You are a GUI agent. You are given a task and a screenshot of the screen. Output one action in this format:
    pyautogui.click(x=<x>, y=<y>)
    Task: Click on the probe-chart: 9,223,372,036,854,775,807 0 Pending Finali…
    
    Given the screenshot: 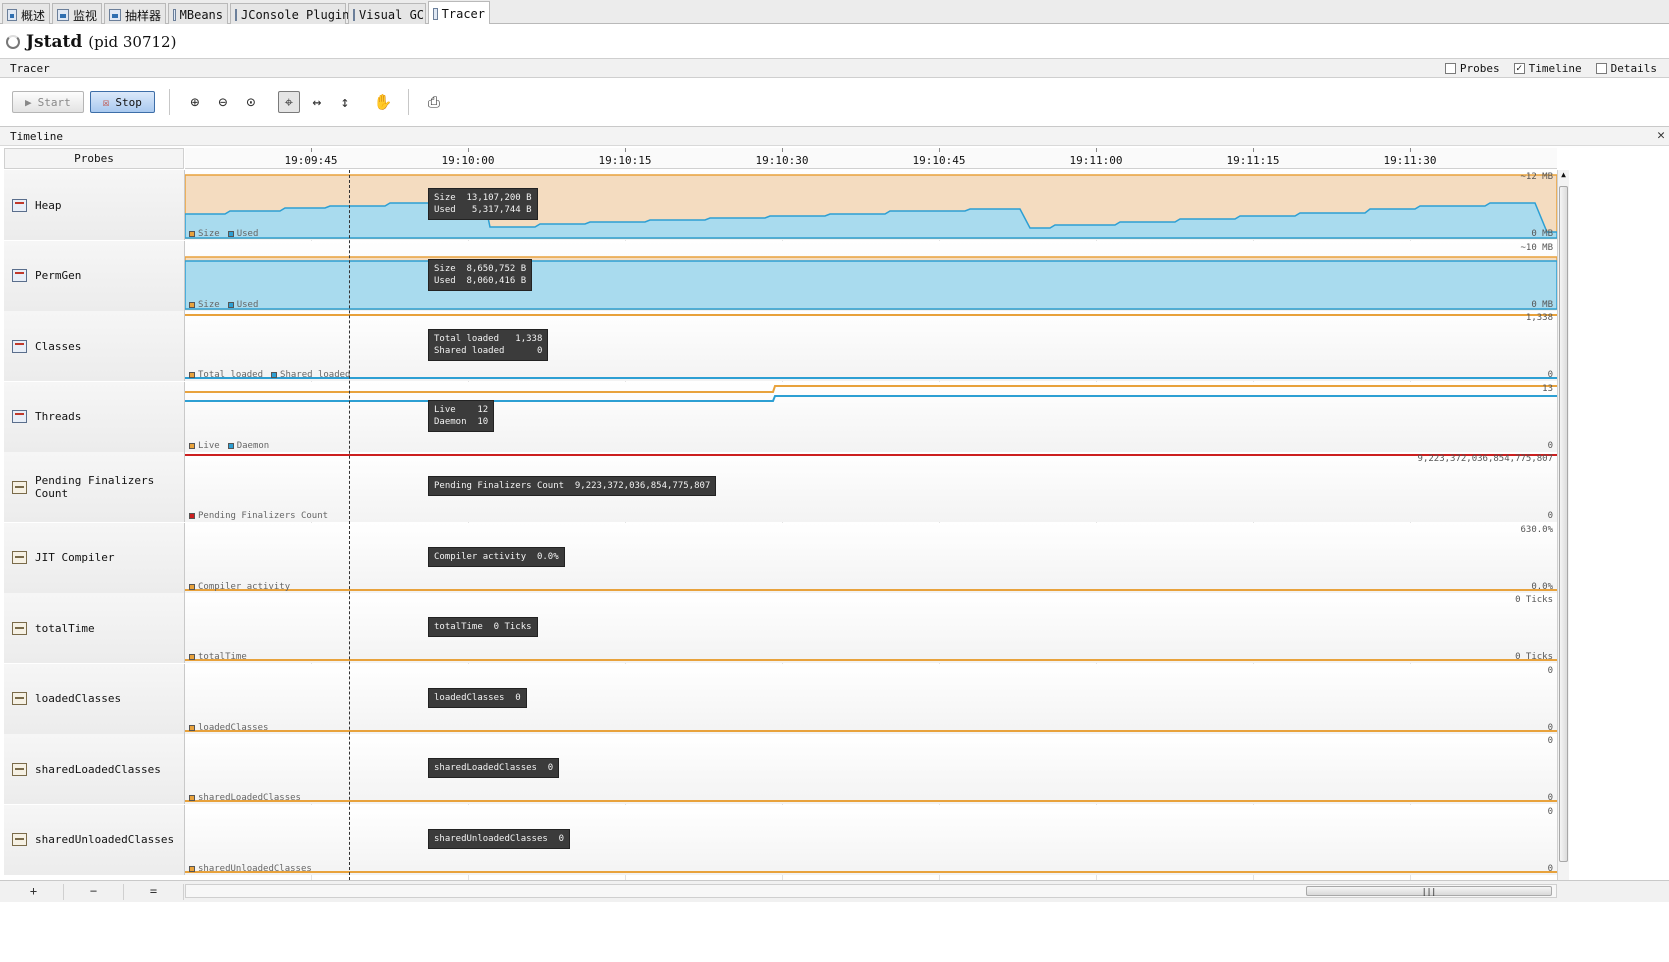 What is the action you would take?
    pyautogui.click(x=871, y=487)
    